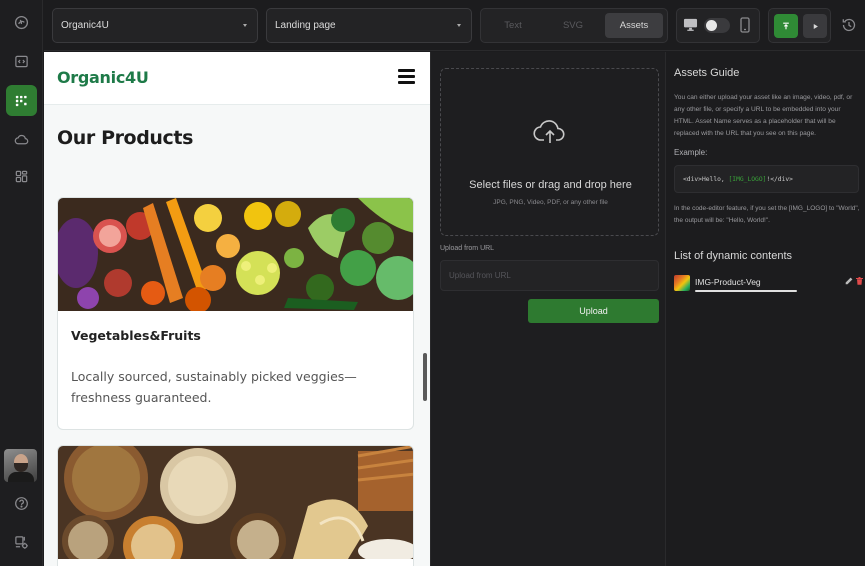 This screenshot has width=865, height=566. I want to click on templates-icon, so click(21, 176).